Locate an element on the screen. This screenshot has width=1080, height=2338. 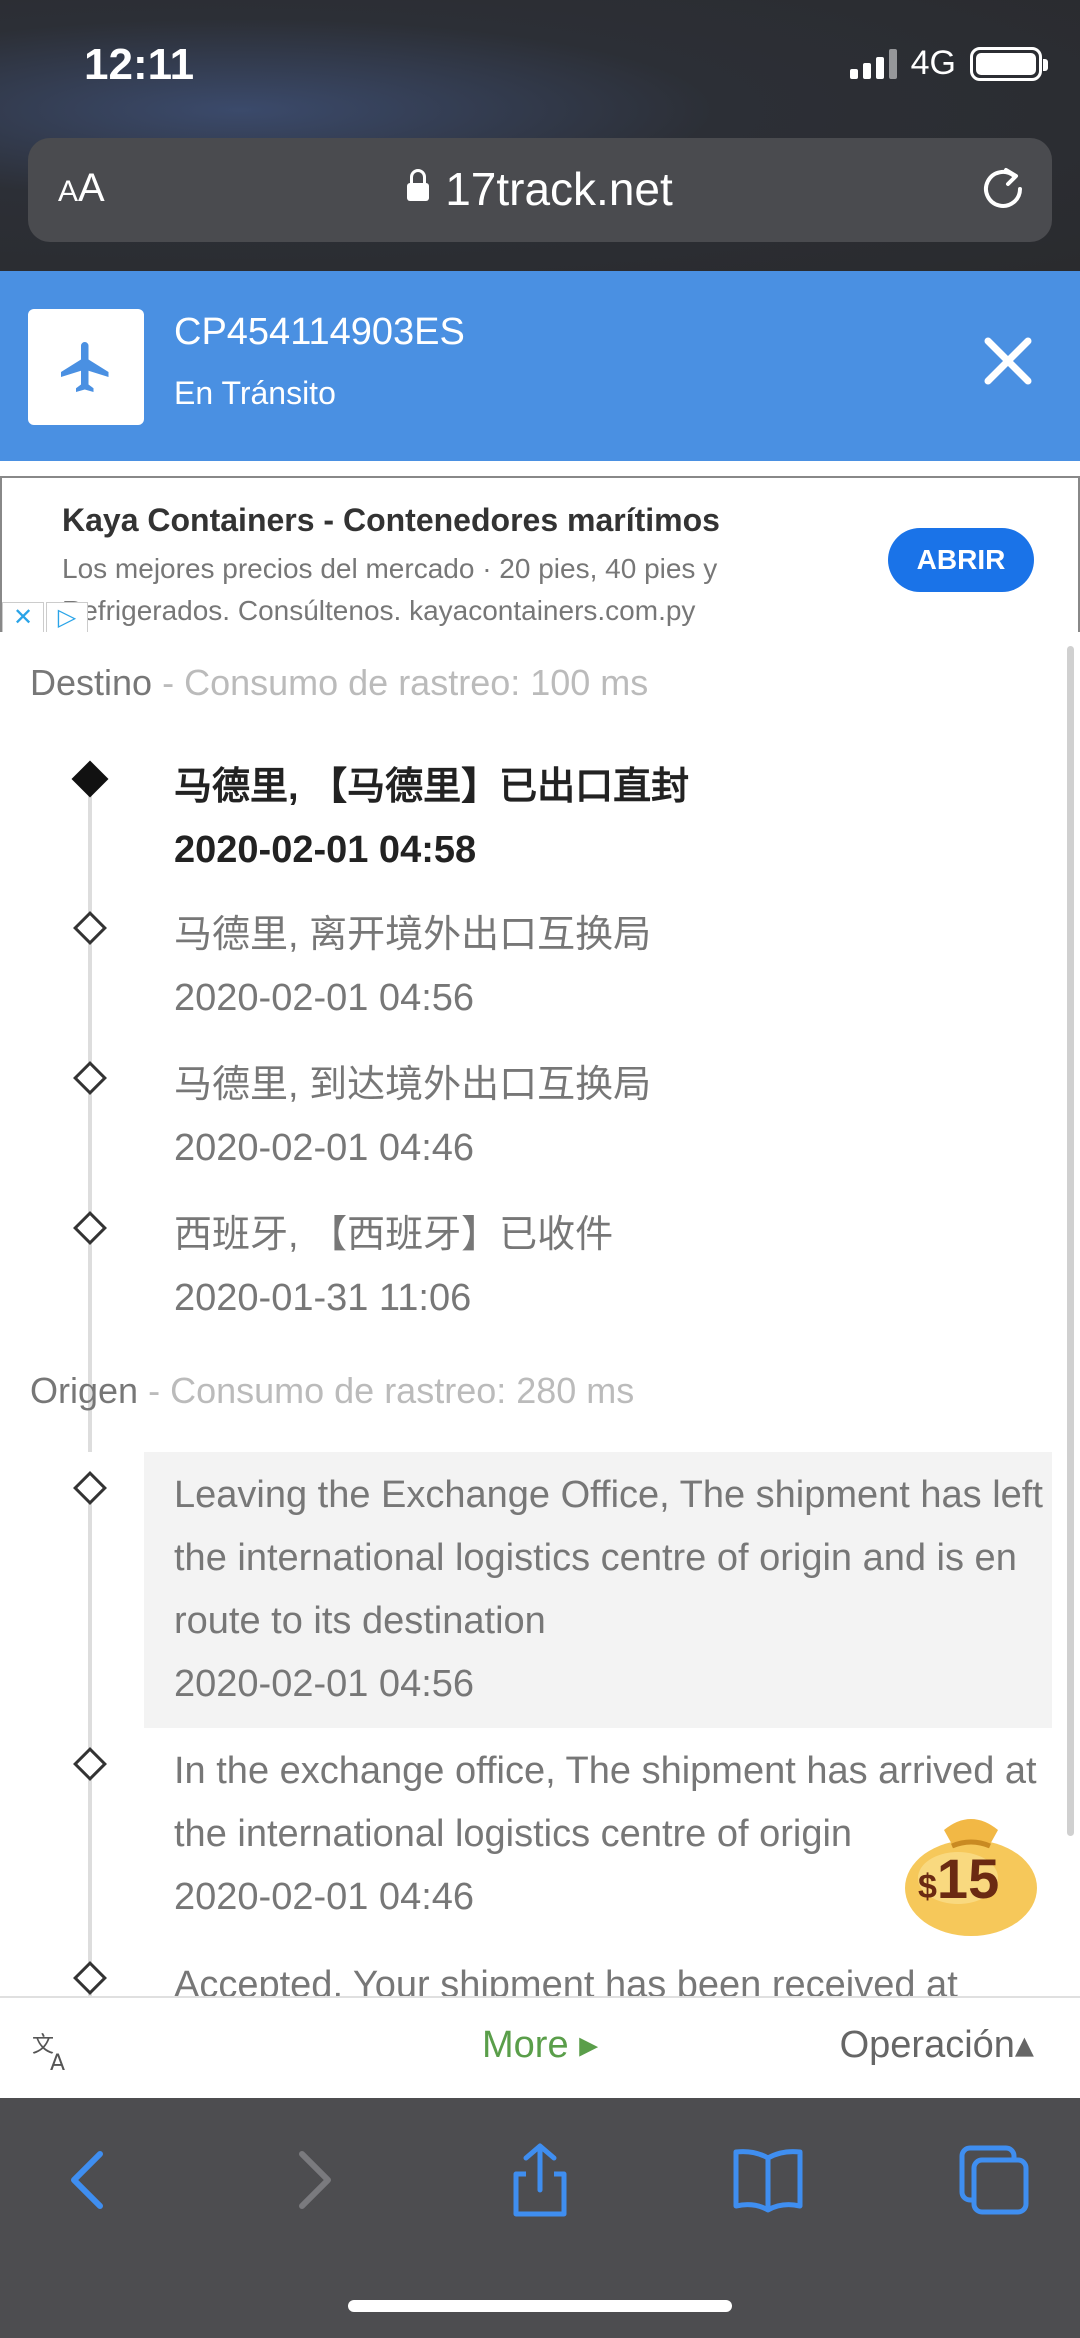
battery-icon is located at coordinates (1009, 63).